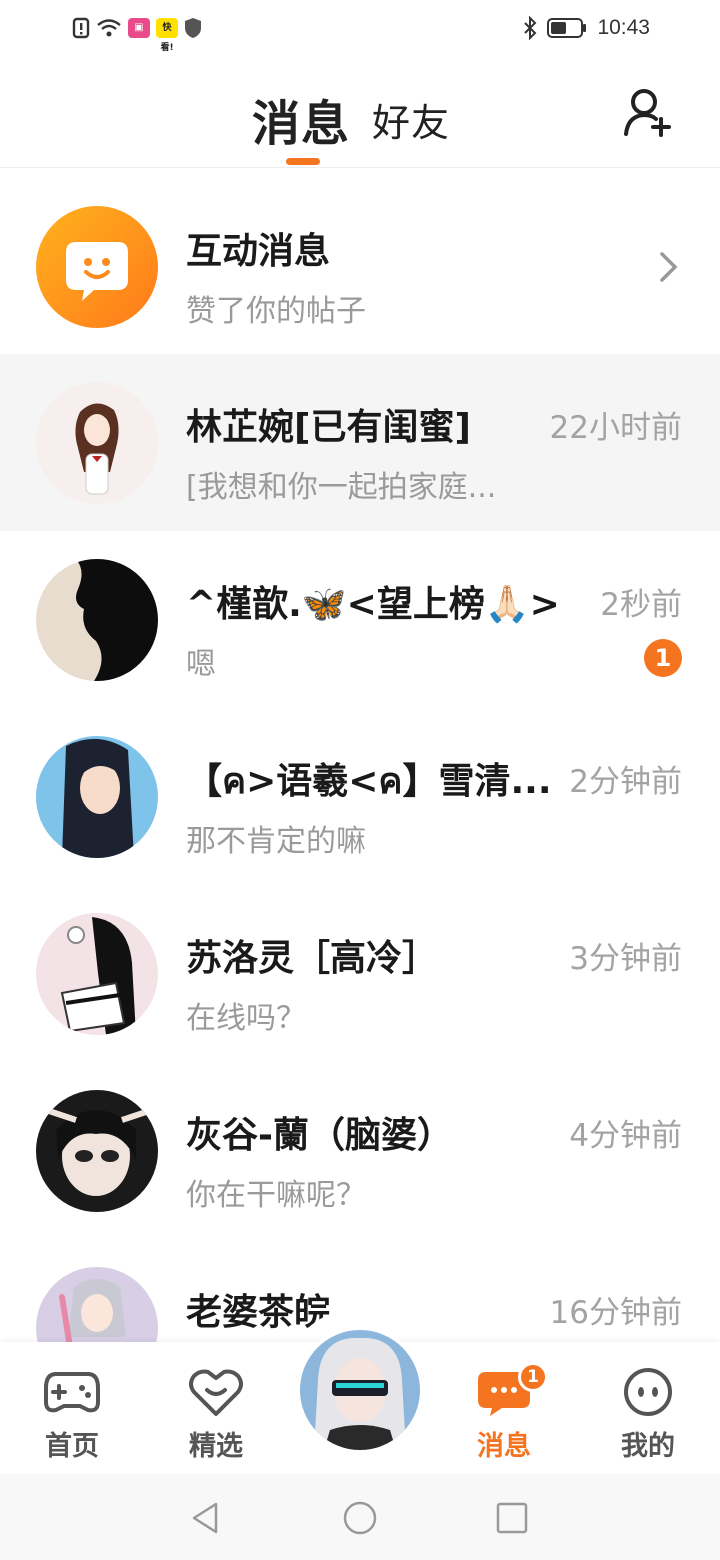 This screenshot has height=1560, width=720. I want to click on nav-unread-badge: 1, so click(533, 1377).